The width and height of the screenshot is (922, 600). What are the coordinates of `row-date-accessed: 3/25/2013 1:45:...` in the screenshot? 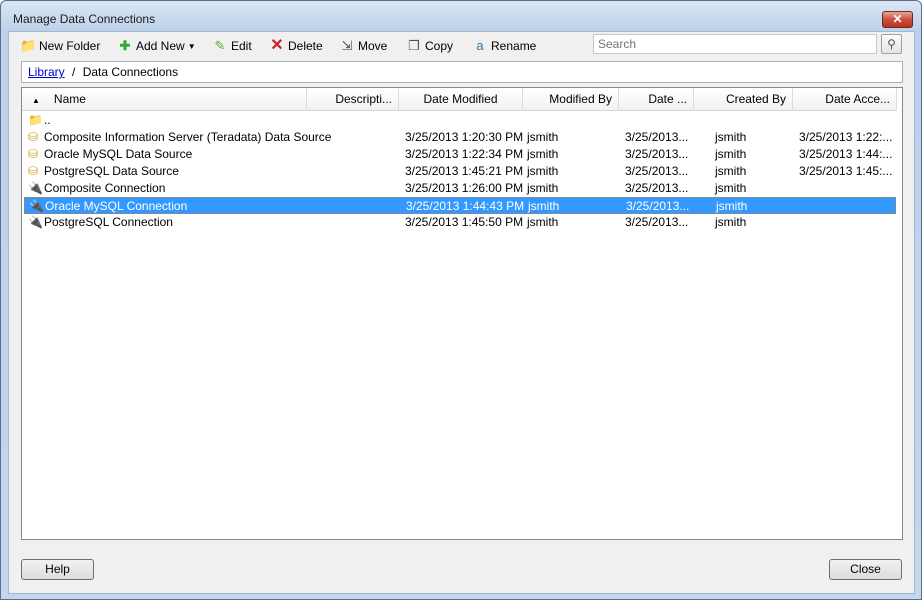 It's located at (846, 171).